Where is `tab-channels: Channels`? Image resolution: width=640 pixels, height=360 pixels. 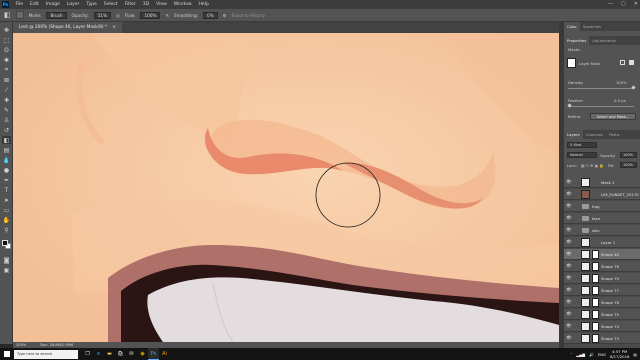
tab-channels: Channels is located at coordinates (595, 134).